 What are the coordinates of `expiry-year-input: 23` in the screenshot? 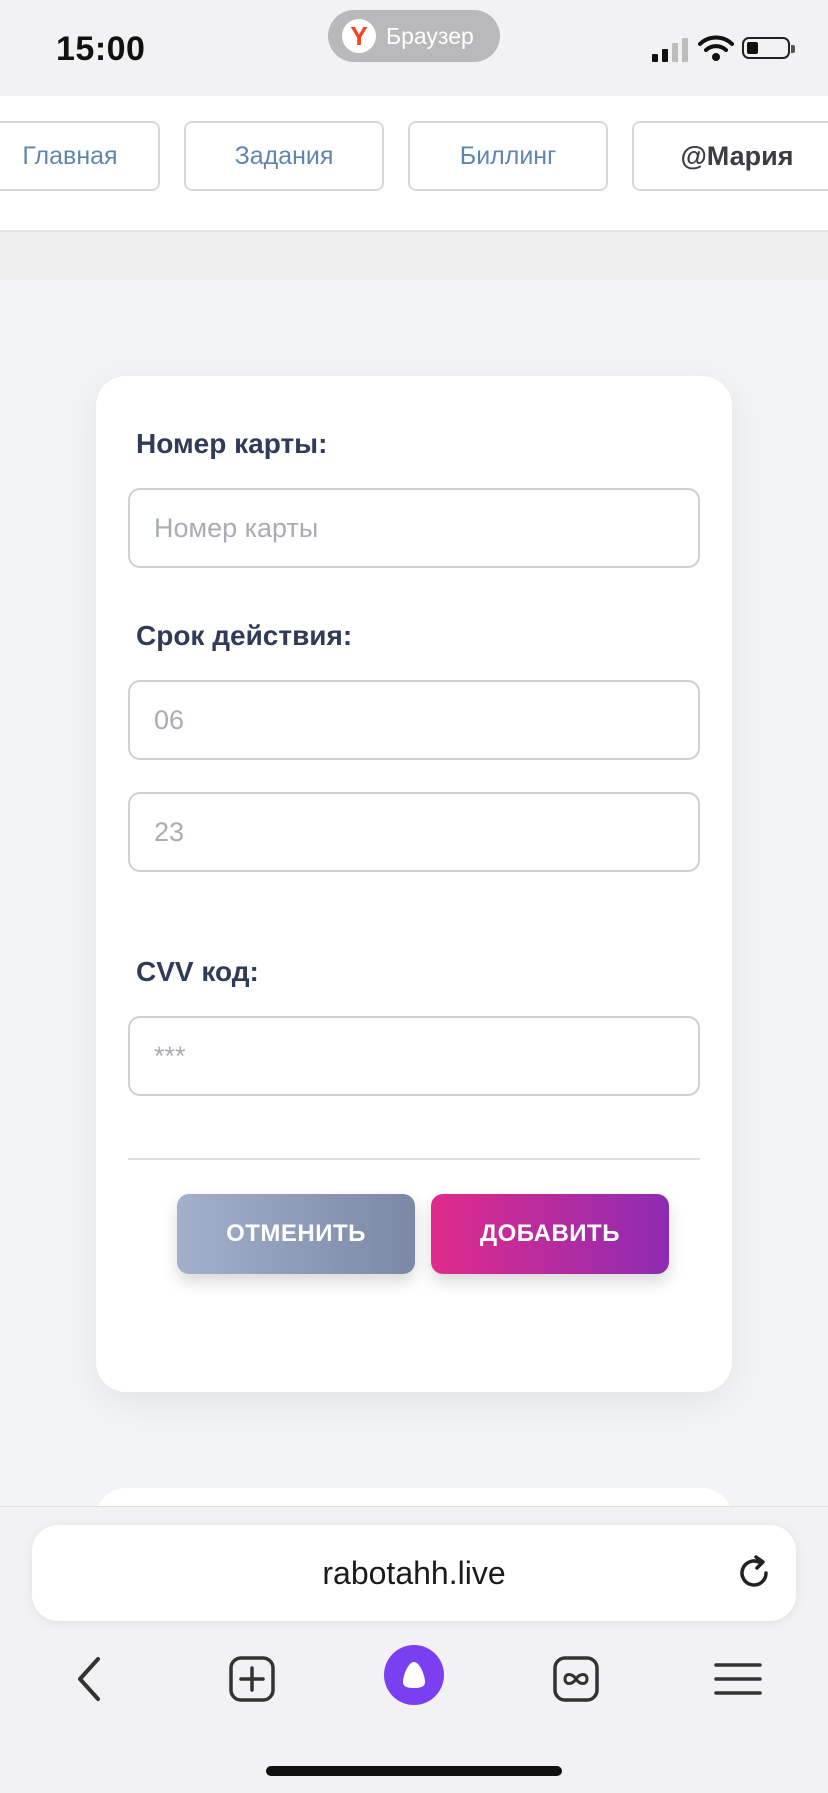 It's located at (414, 832).